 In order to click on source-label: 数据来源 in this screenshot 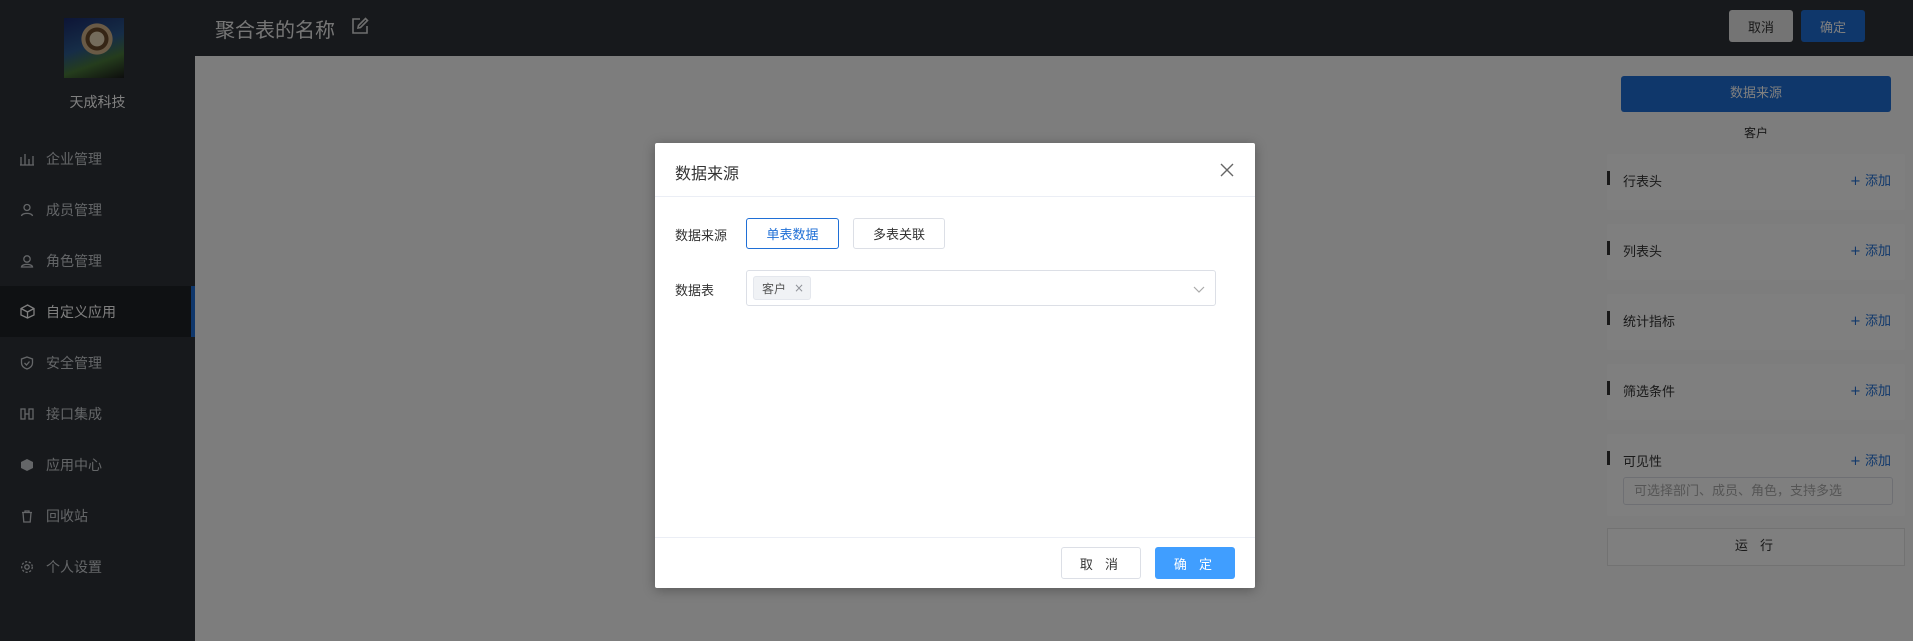, I will do `click(701, 236)`.